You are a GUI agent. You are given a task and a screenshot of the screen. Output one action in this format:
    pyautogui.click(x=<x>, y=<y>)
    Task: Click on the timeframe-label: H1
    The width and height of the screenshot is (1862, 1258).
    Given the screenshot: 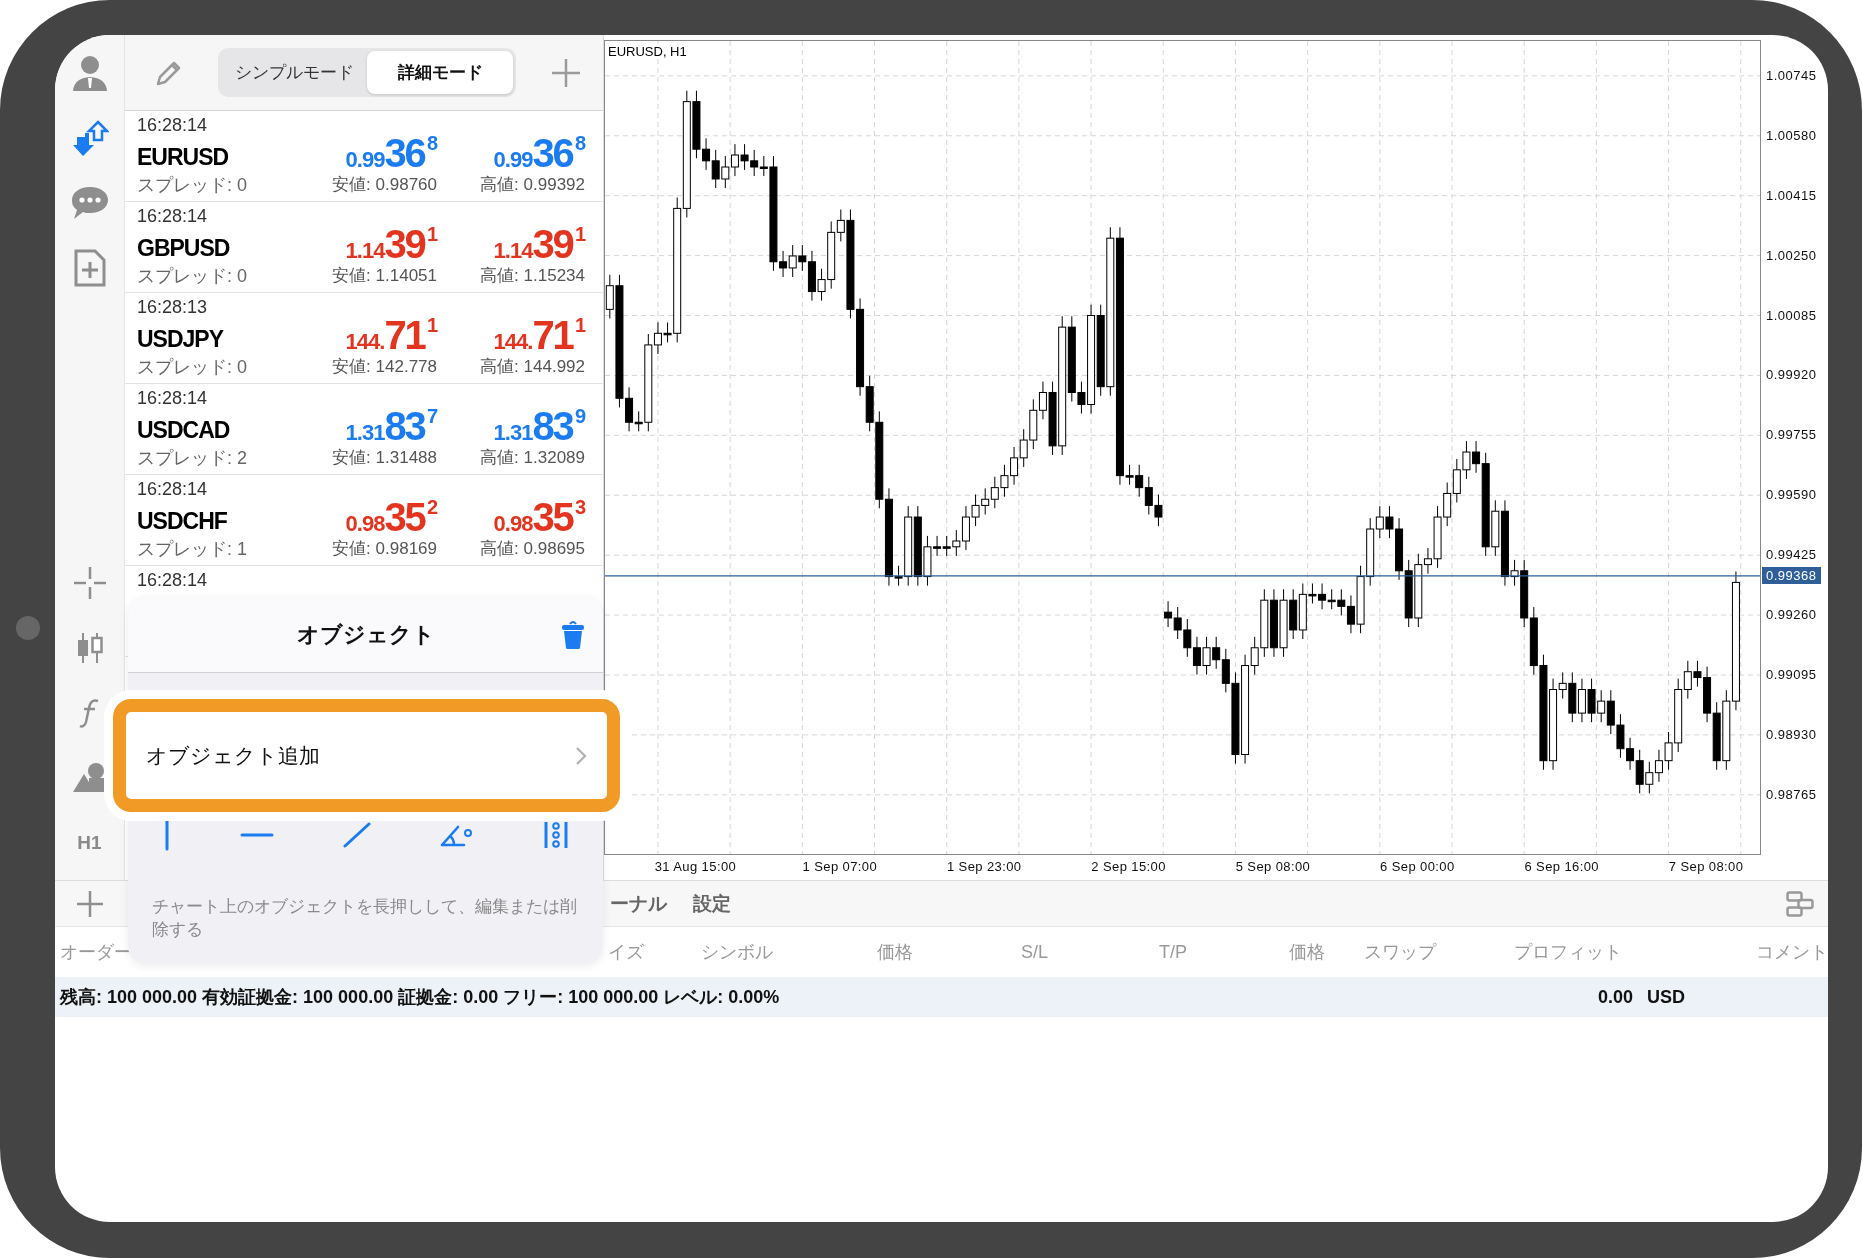 What is the action you would take?
    pyautogui.click(x=89, y=842)
    